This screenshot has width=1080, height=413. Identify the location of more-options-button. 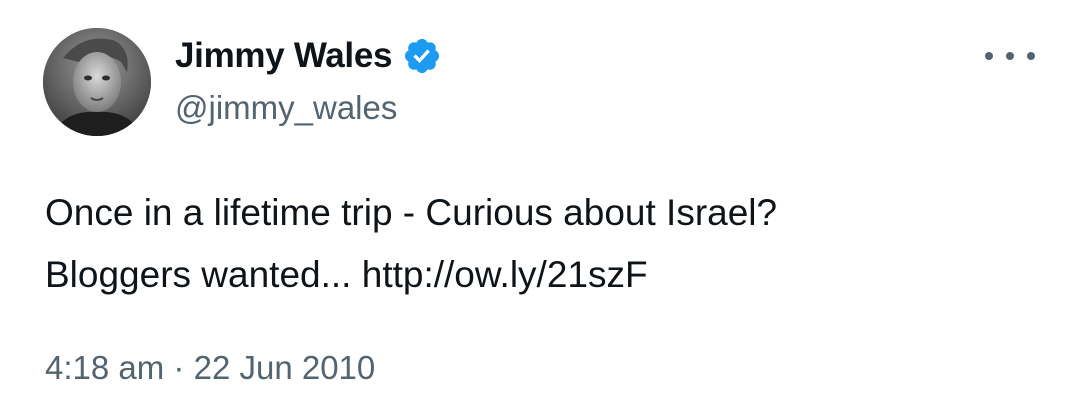
(1010, 56).